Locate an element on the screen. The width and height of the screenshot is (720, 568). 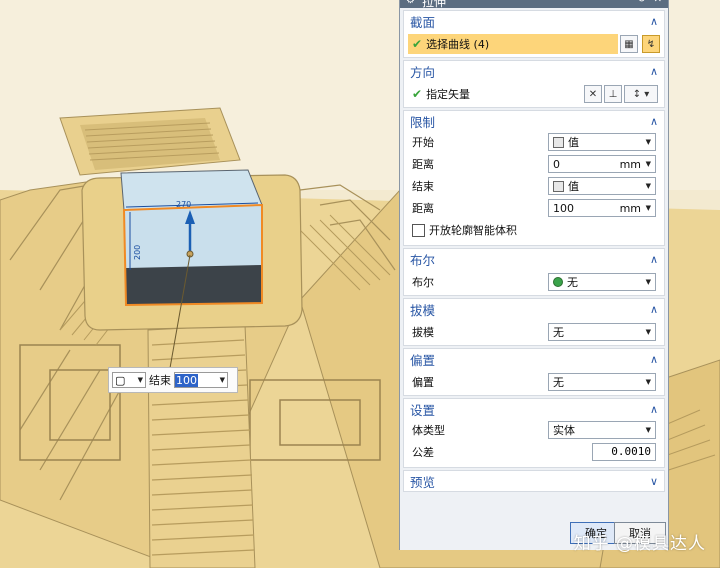
floating-limit-type-dropdown: ▢ ▼ is located at coordinates (129, 380).